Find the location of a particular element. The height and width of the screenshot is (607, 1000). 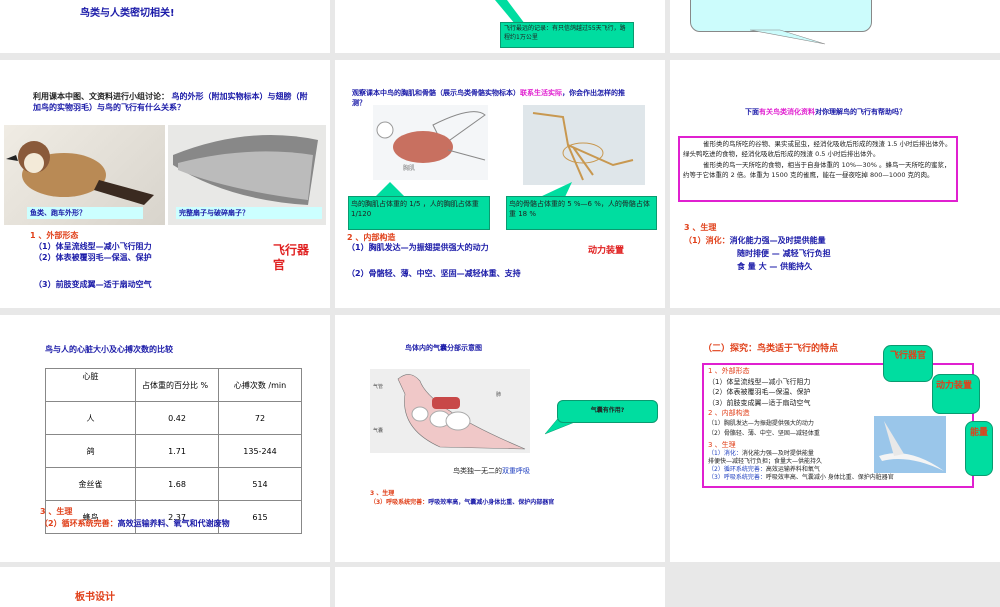

gull-image is located at coordinates (910, 444).